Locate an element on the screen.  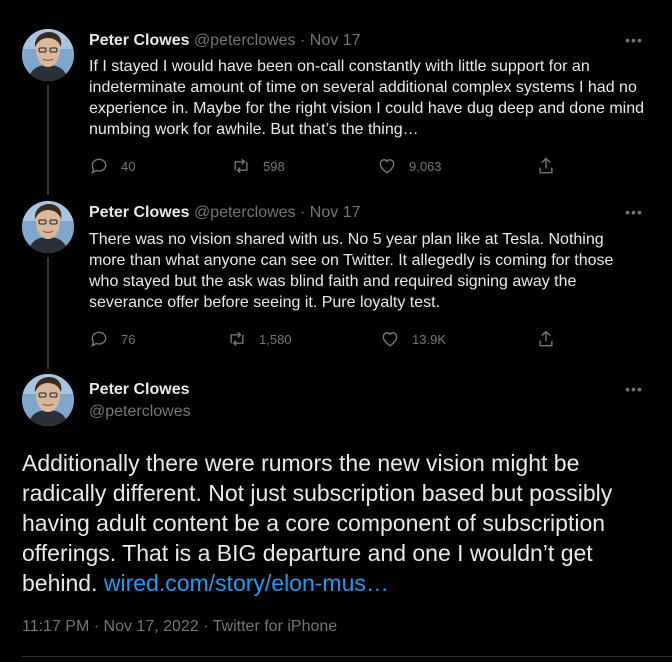
tweet-time: 11:17 PM is located at coordinates (55, 626).